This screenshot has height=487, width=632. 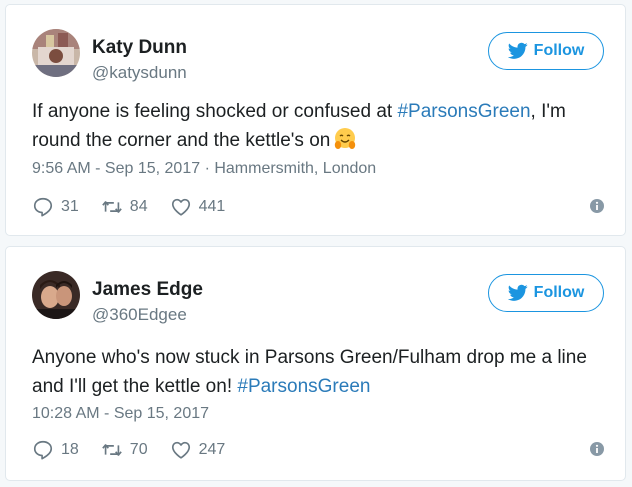 What do you see at coordinates (70, 449) in the screenshot?
I see `reply-count: 18` at bounding box center [70, 449].